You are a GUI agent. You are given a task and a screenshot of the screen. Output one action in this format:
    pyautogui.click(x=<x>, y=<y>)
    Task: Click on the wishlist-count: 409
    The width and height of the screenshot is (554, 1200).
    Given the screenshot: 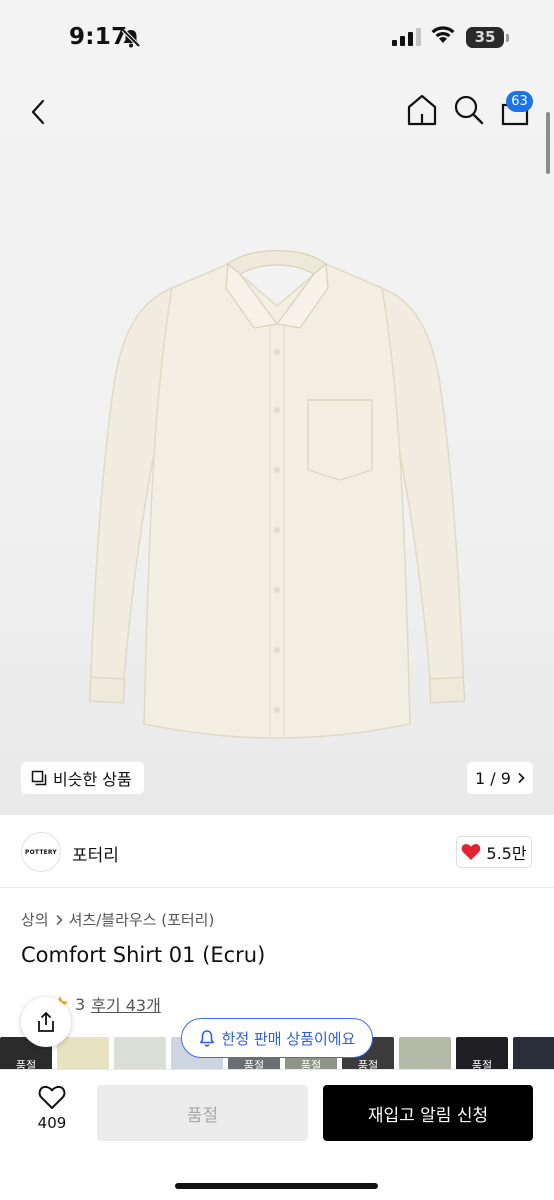 What is the action you would take?
    pyautogui.click(x=52, y=1123)
    